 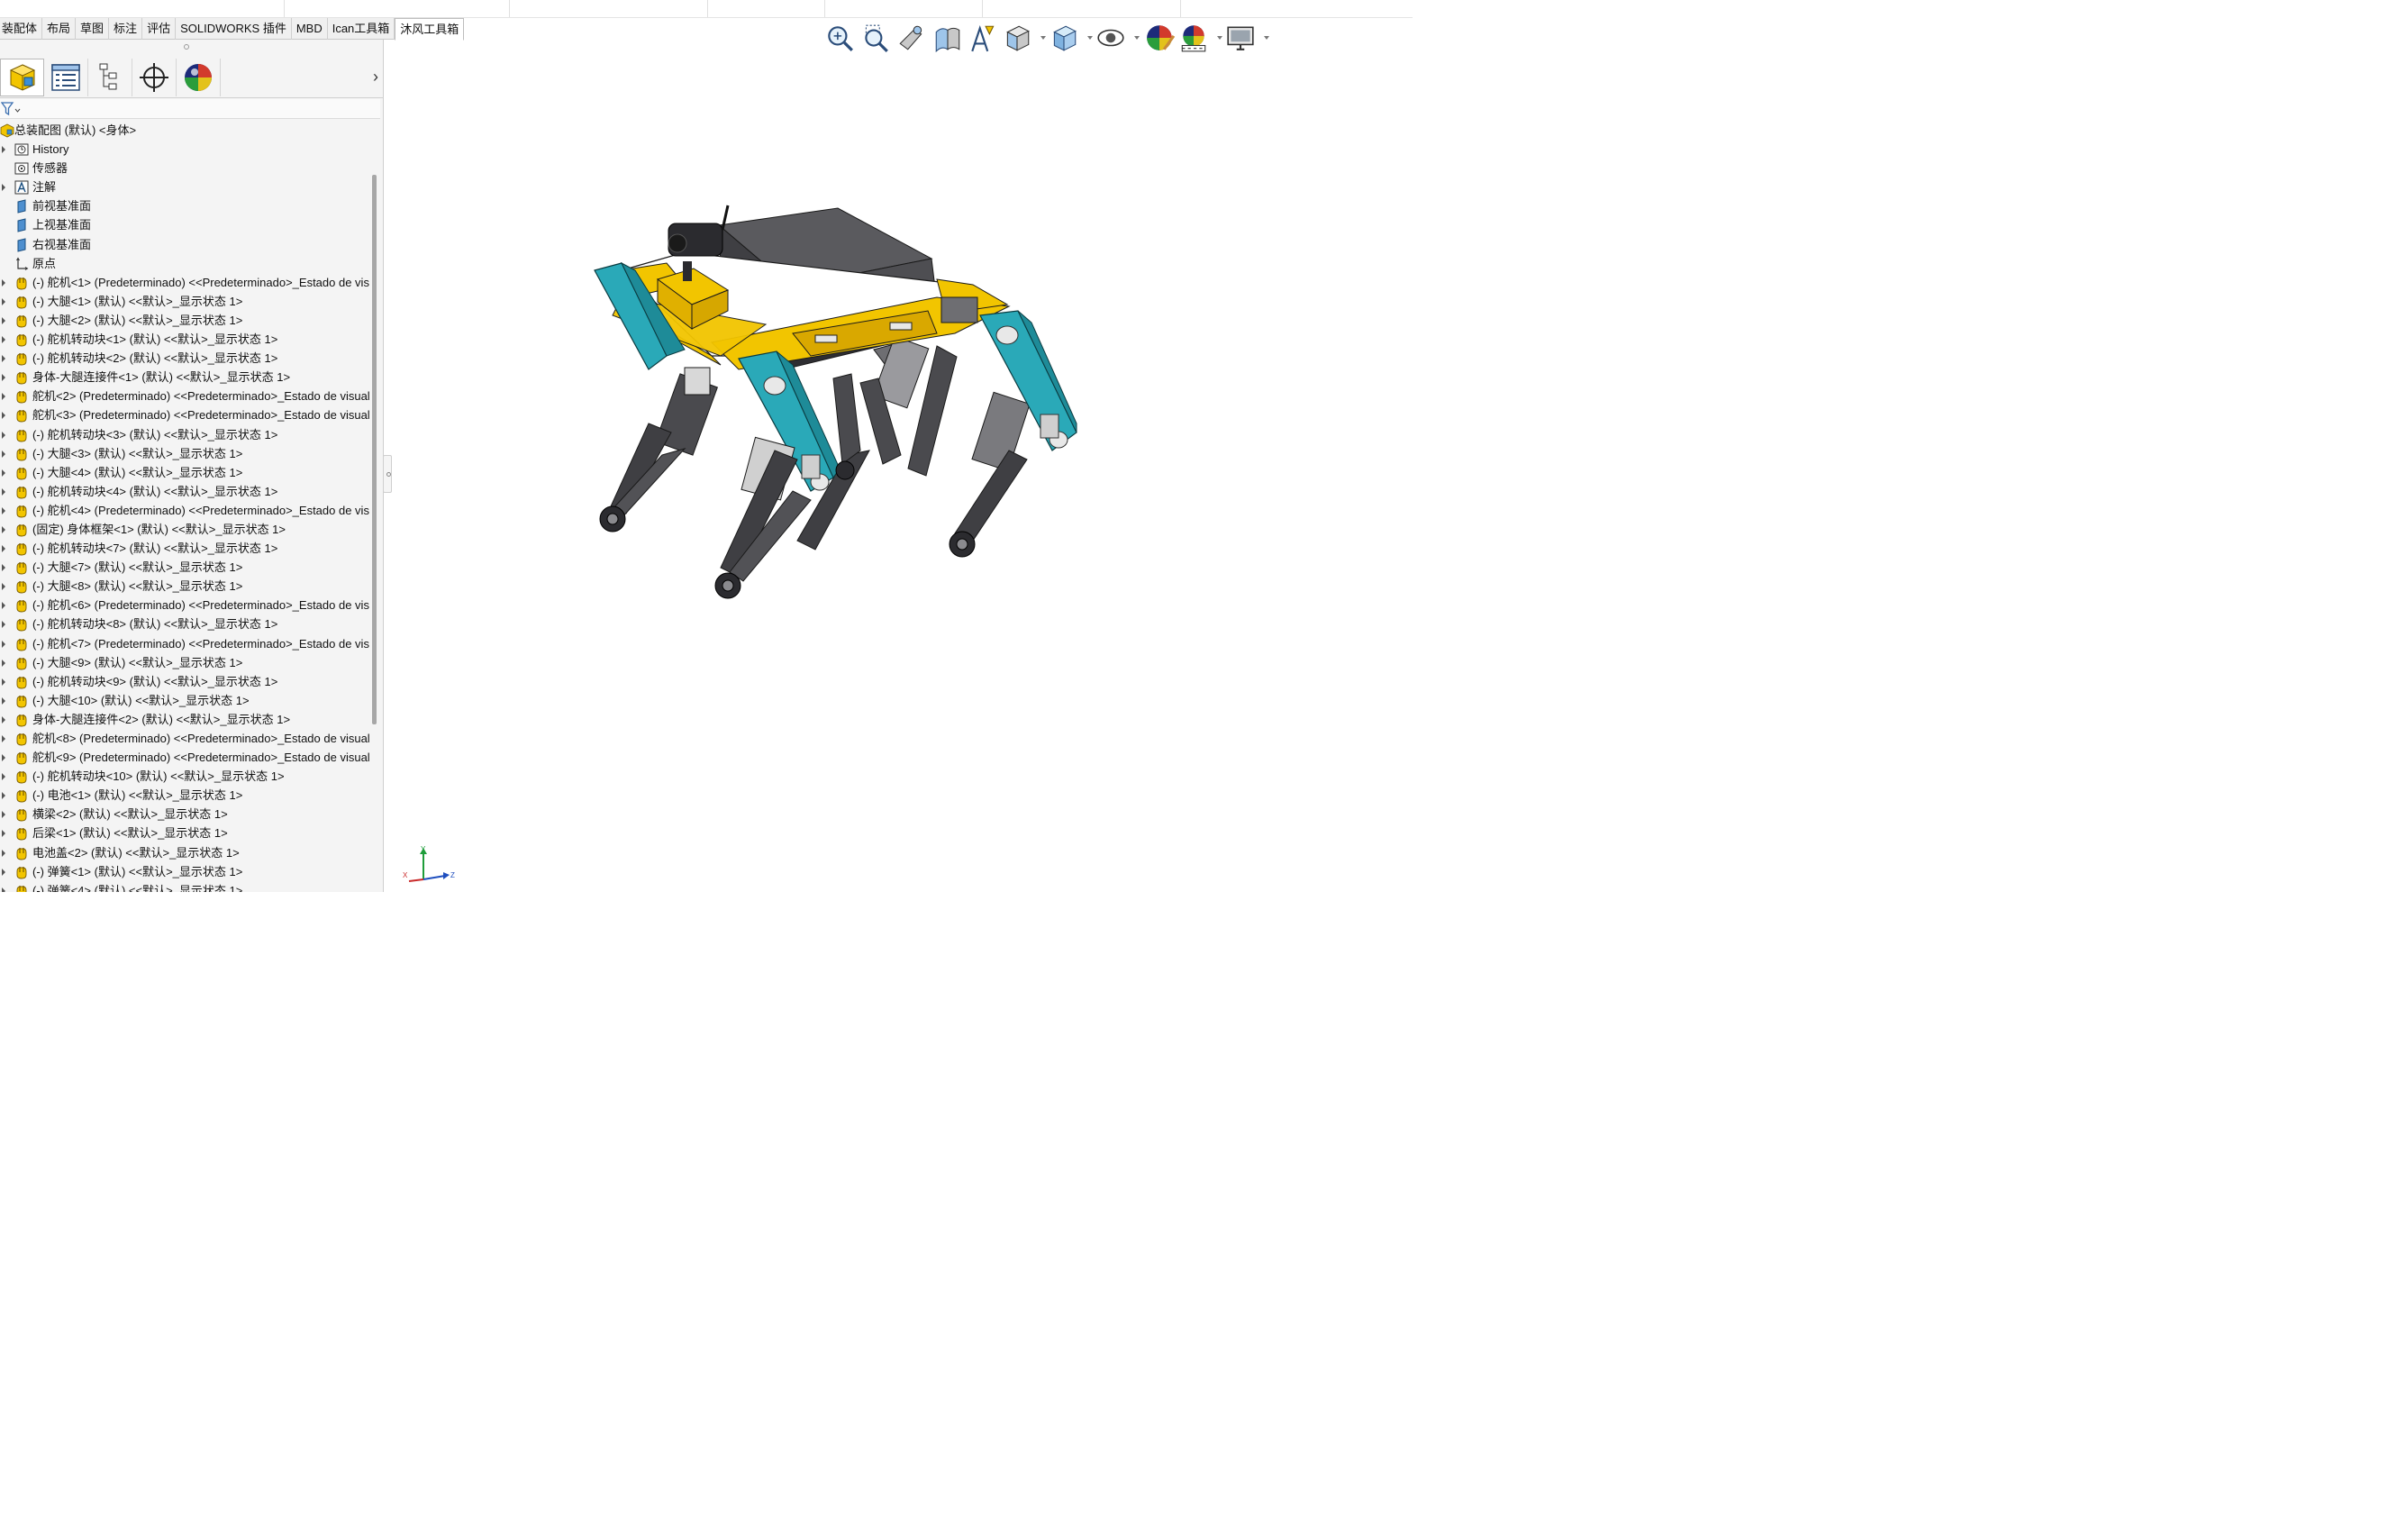 I want to click on tree-item: 前视基准面, so click(x=184, y=205).